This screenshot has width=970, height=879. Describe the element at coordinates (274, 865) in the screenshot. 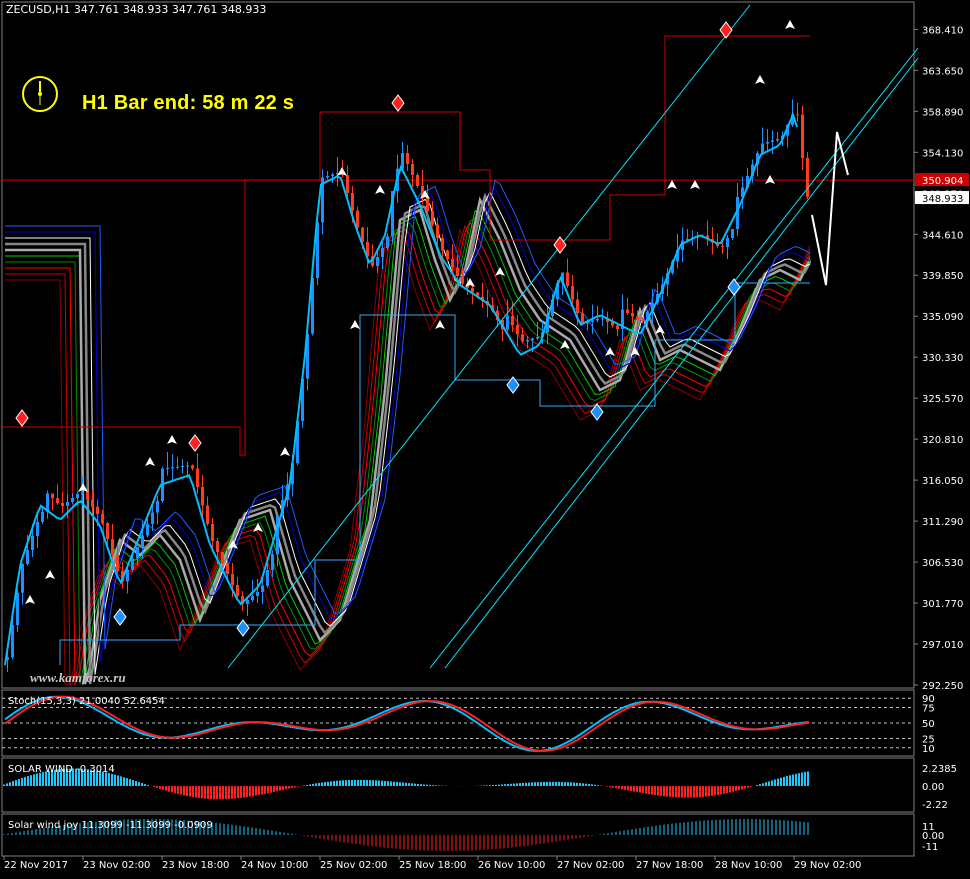

I see `time-tick-label: 24 Nov 10:00` at that location.